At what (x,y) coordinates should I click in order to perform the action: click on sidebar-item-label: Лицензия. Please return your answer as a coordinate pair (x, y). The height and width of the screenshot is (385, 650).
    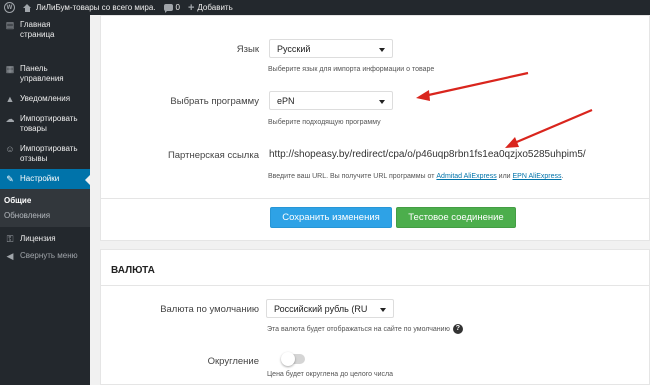
    Looking at the image, I should click on (38, 238).